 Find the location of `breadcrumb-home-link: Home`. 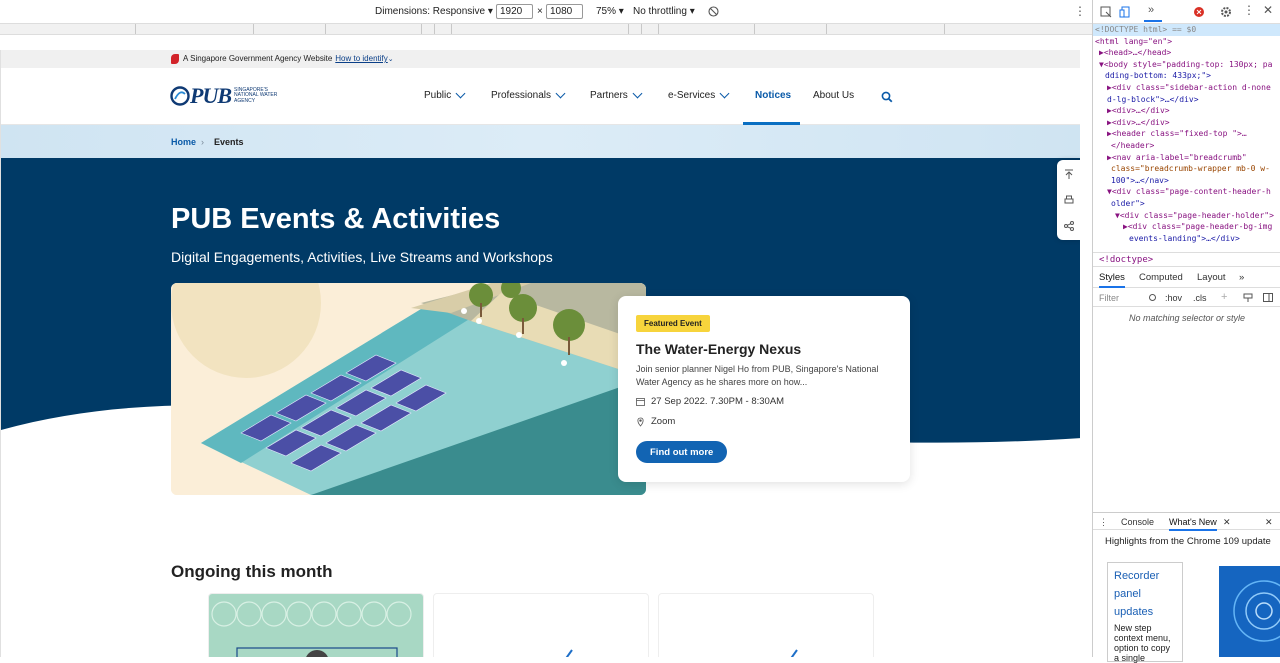

breadcrumb-home-link: Home is located at coordinates (183, 142).